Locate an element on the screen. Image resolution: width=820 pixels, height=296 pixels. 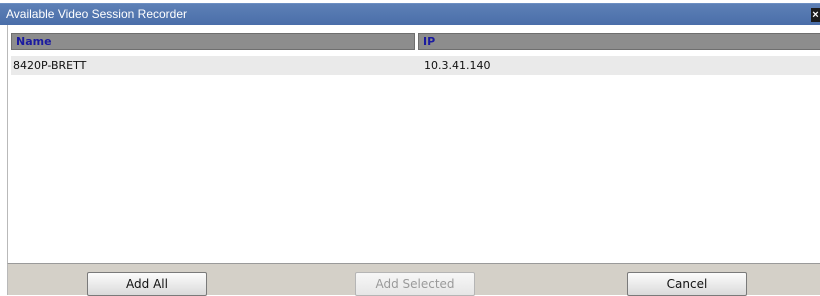
add-all-button: Add All is located at coordinates (147, 284).